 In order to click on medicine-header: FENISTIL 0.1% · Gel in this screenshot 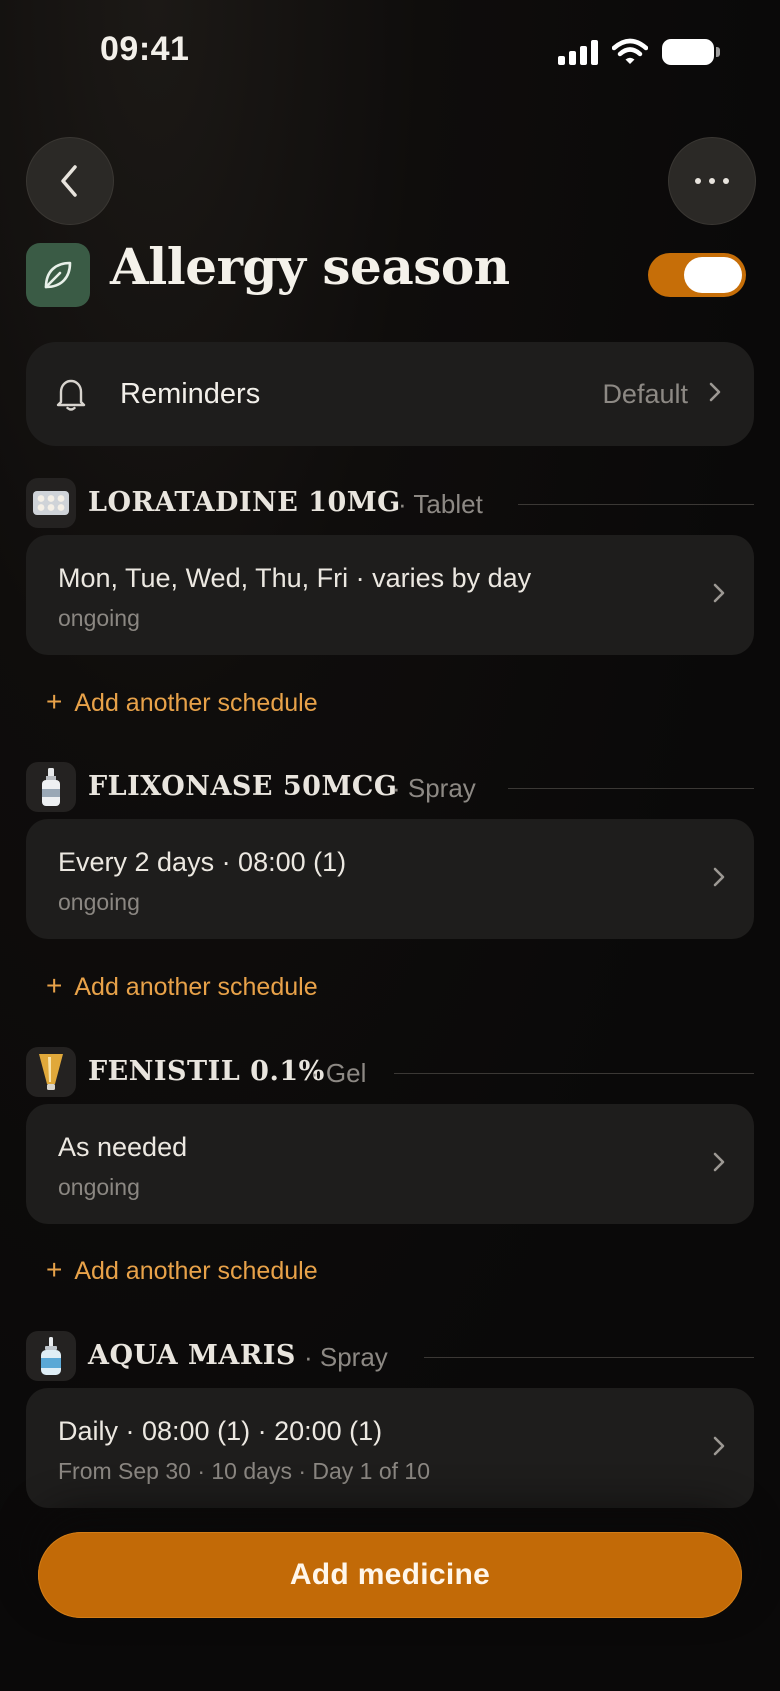, I will do `click(390, 1073)`.